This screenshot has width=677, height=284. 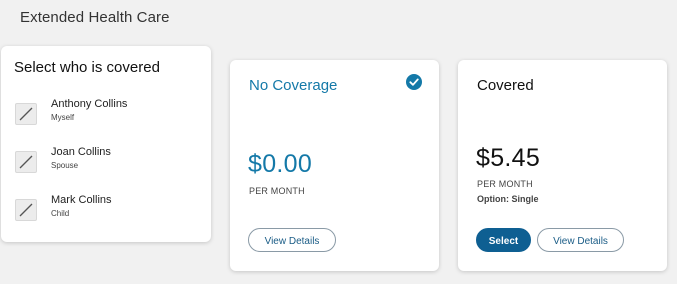 I want to click on plan-name: Covered, so click(x=505, y=85).